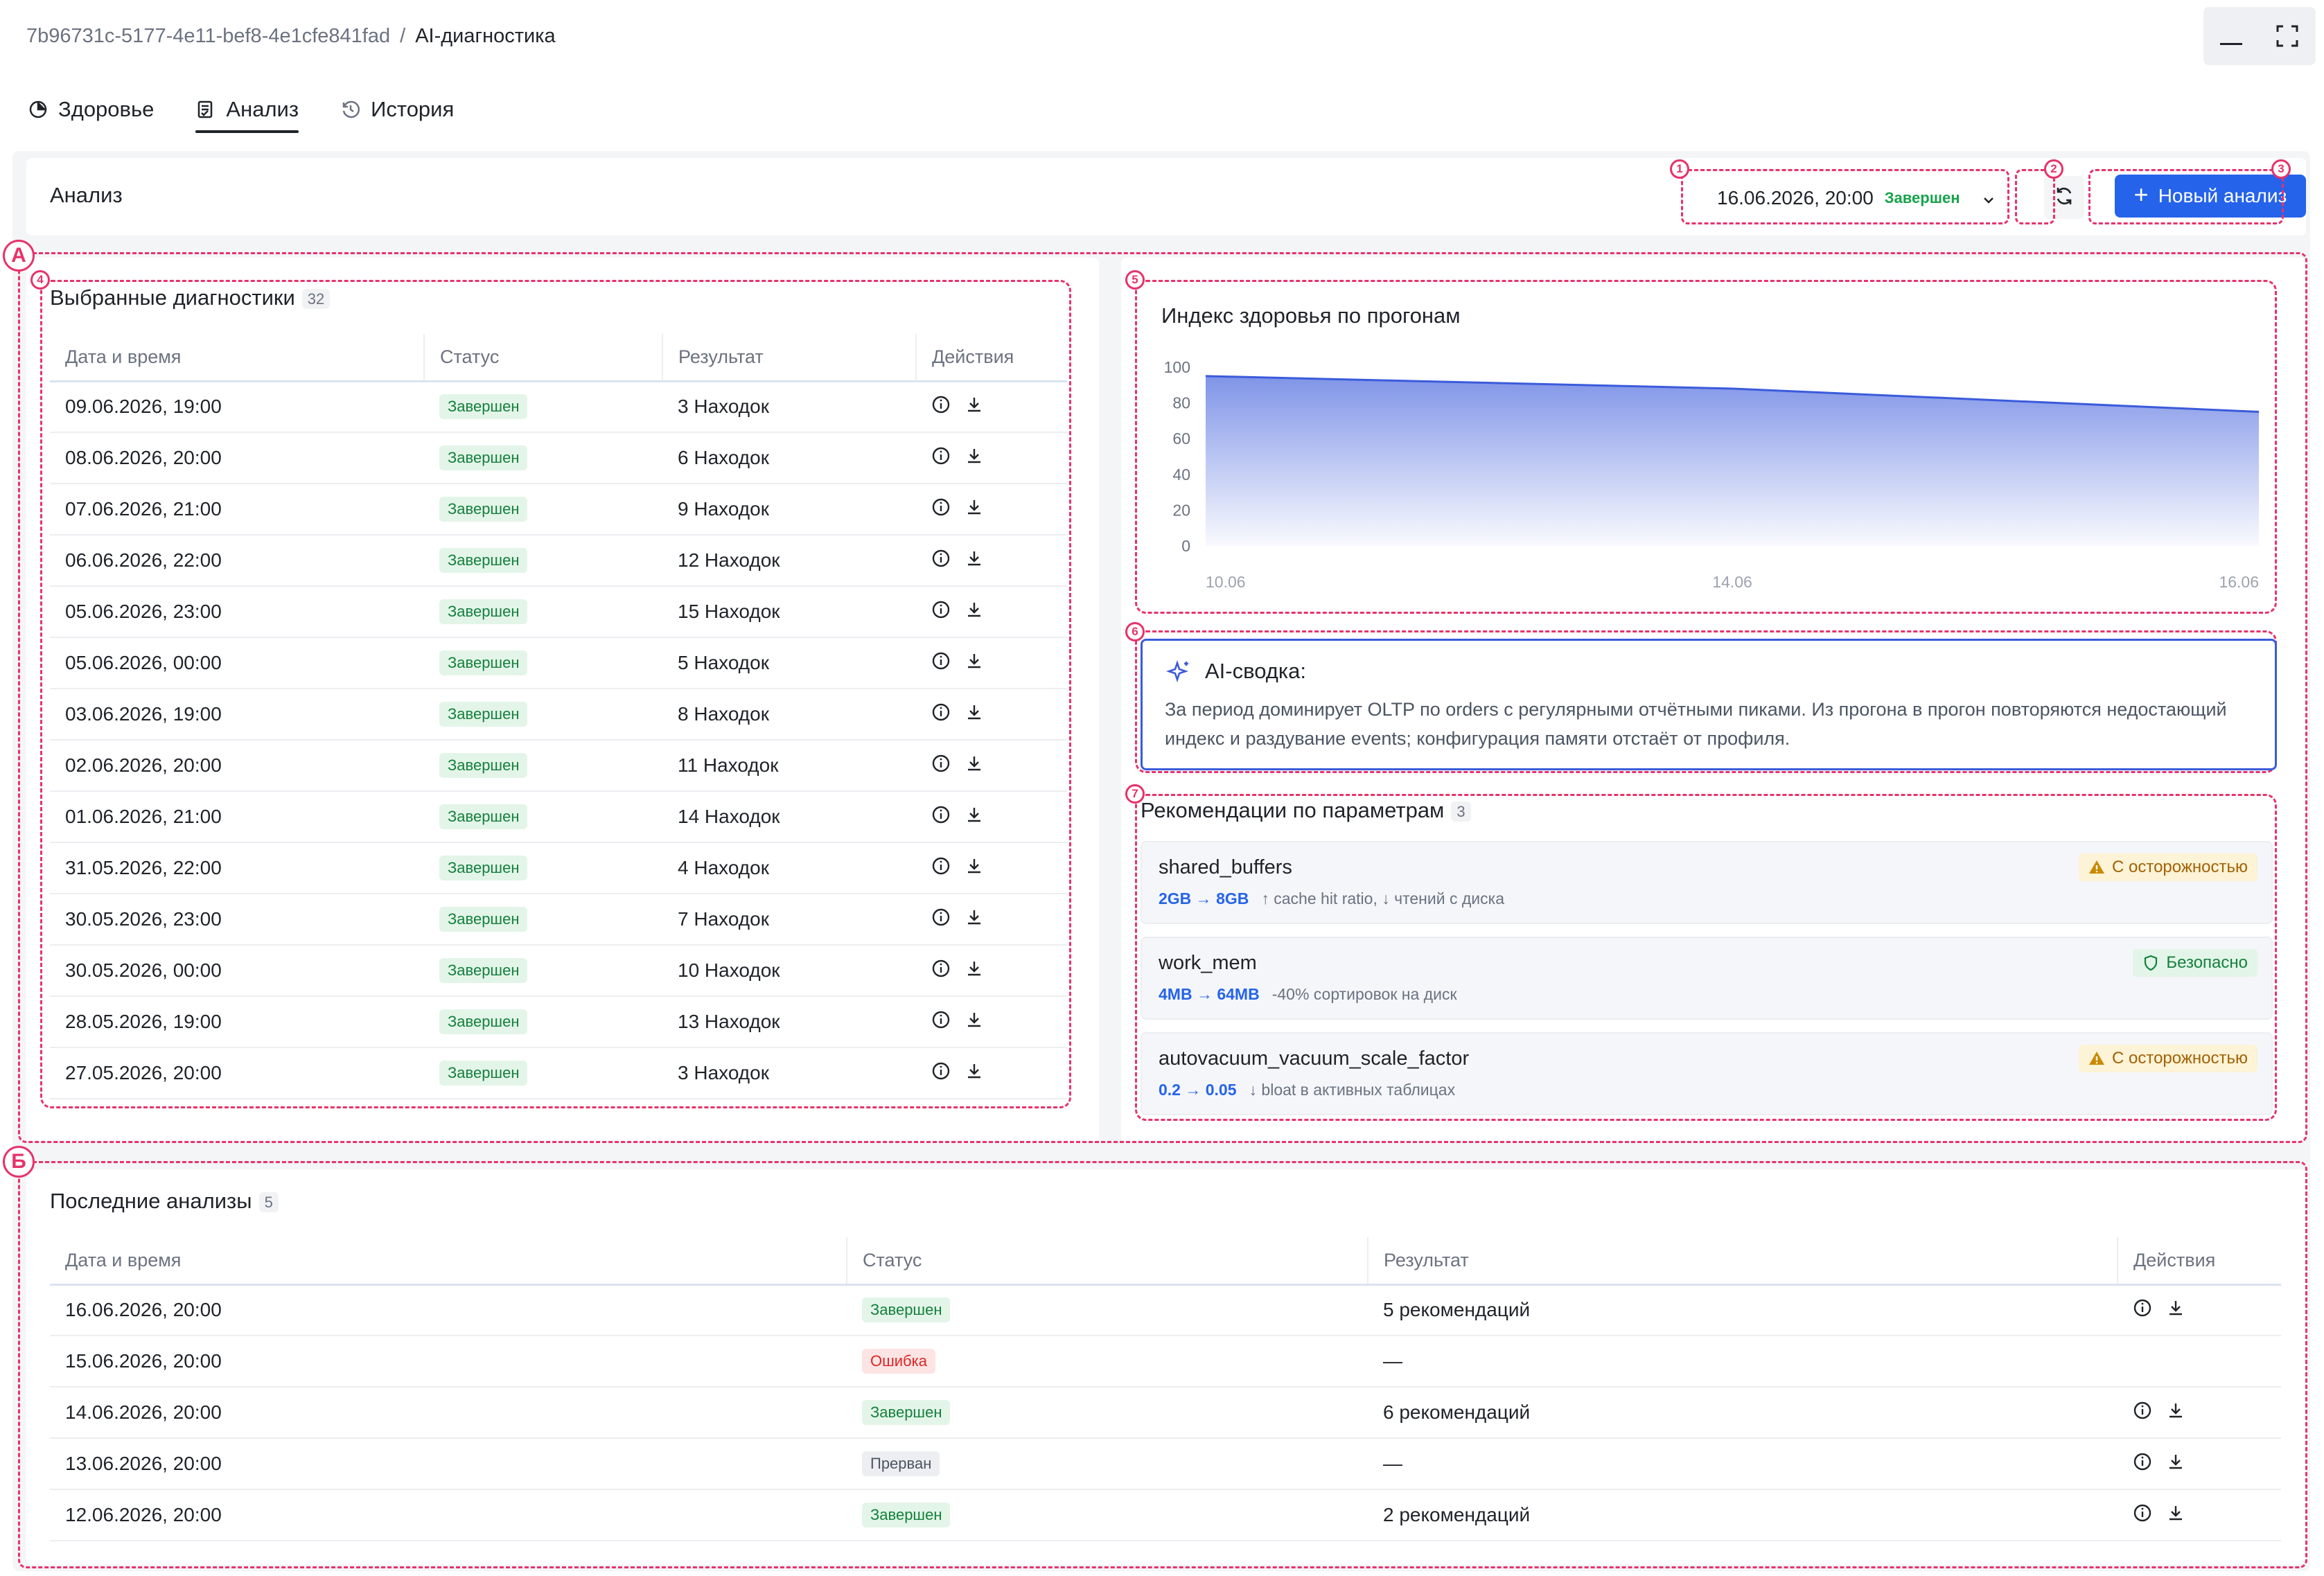  Describe the element at coordinates (2231, 43) in the screenshot. I see `minimize-icon` at that location.